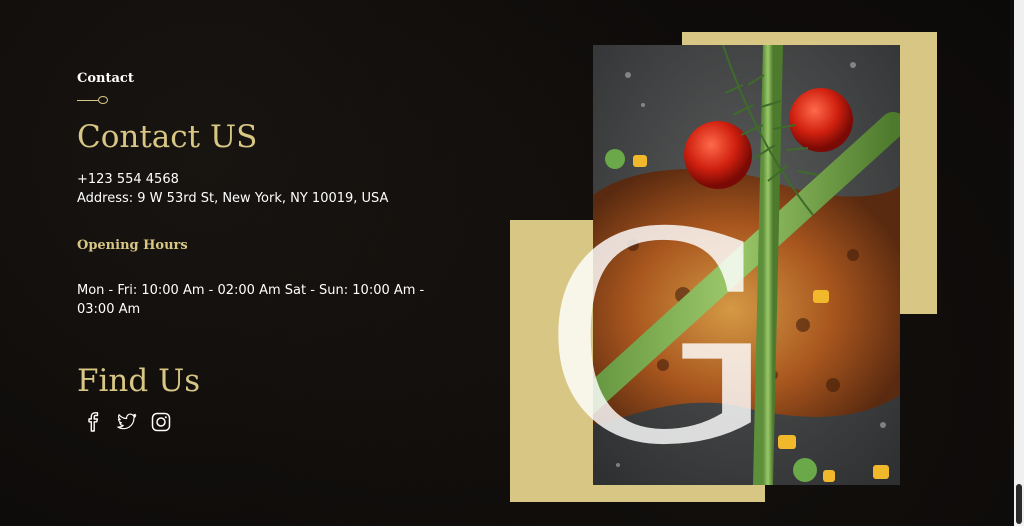 The width and height of the screenshot is (1024, 526). I want to click on instagram-icon, so click(161, 422).